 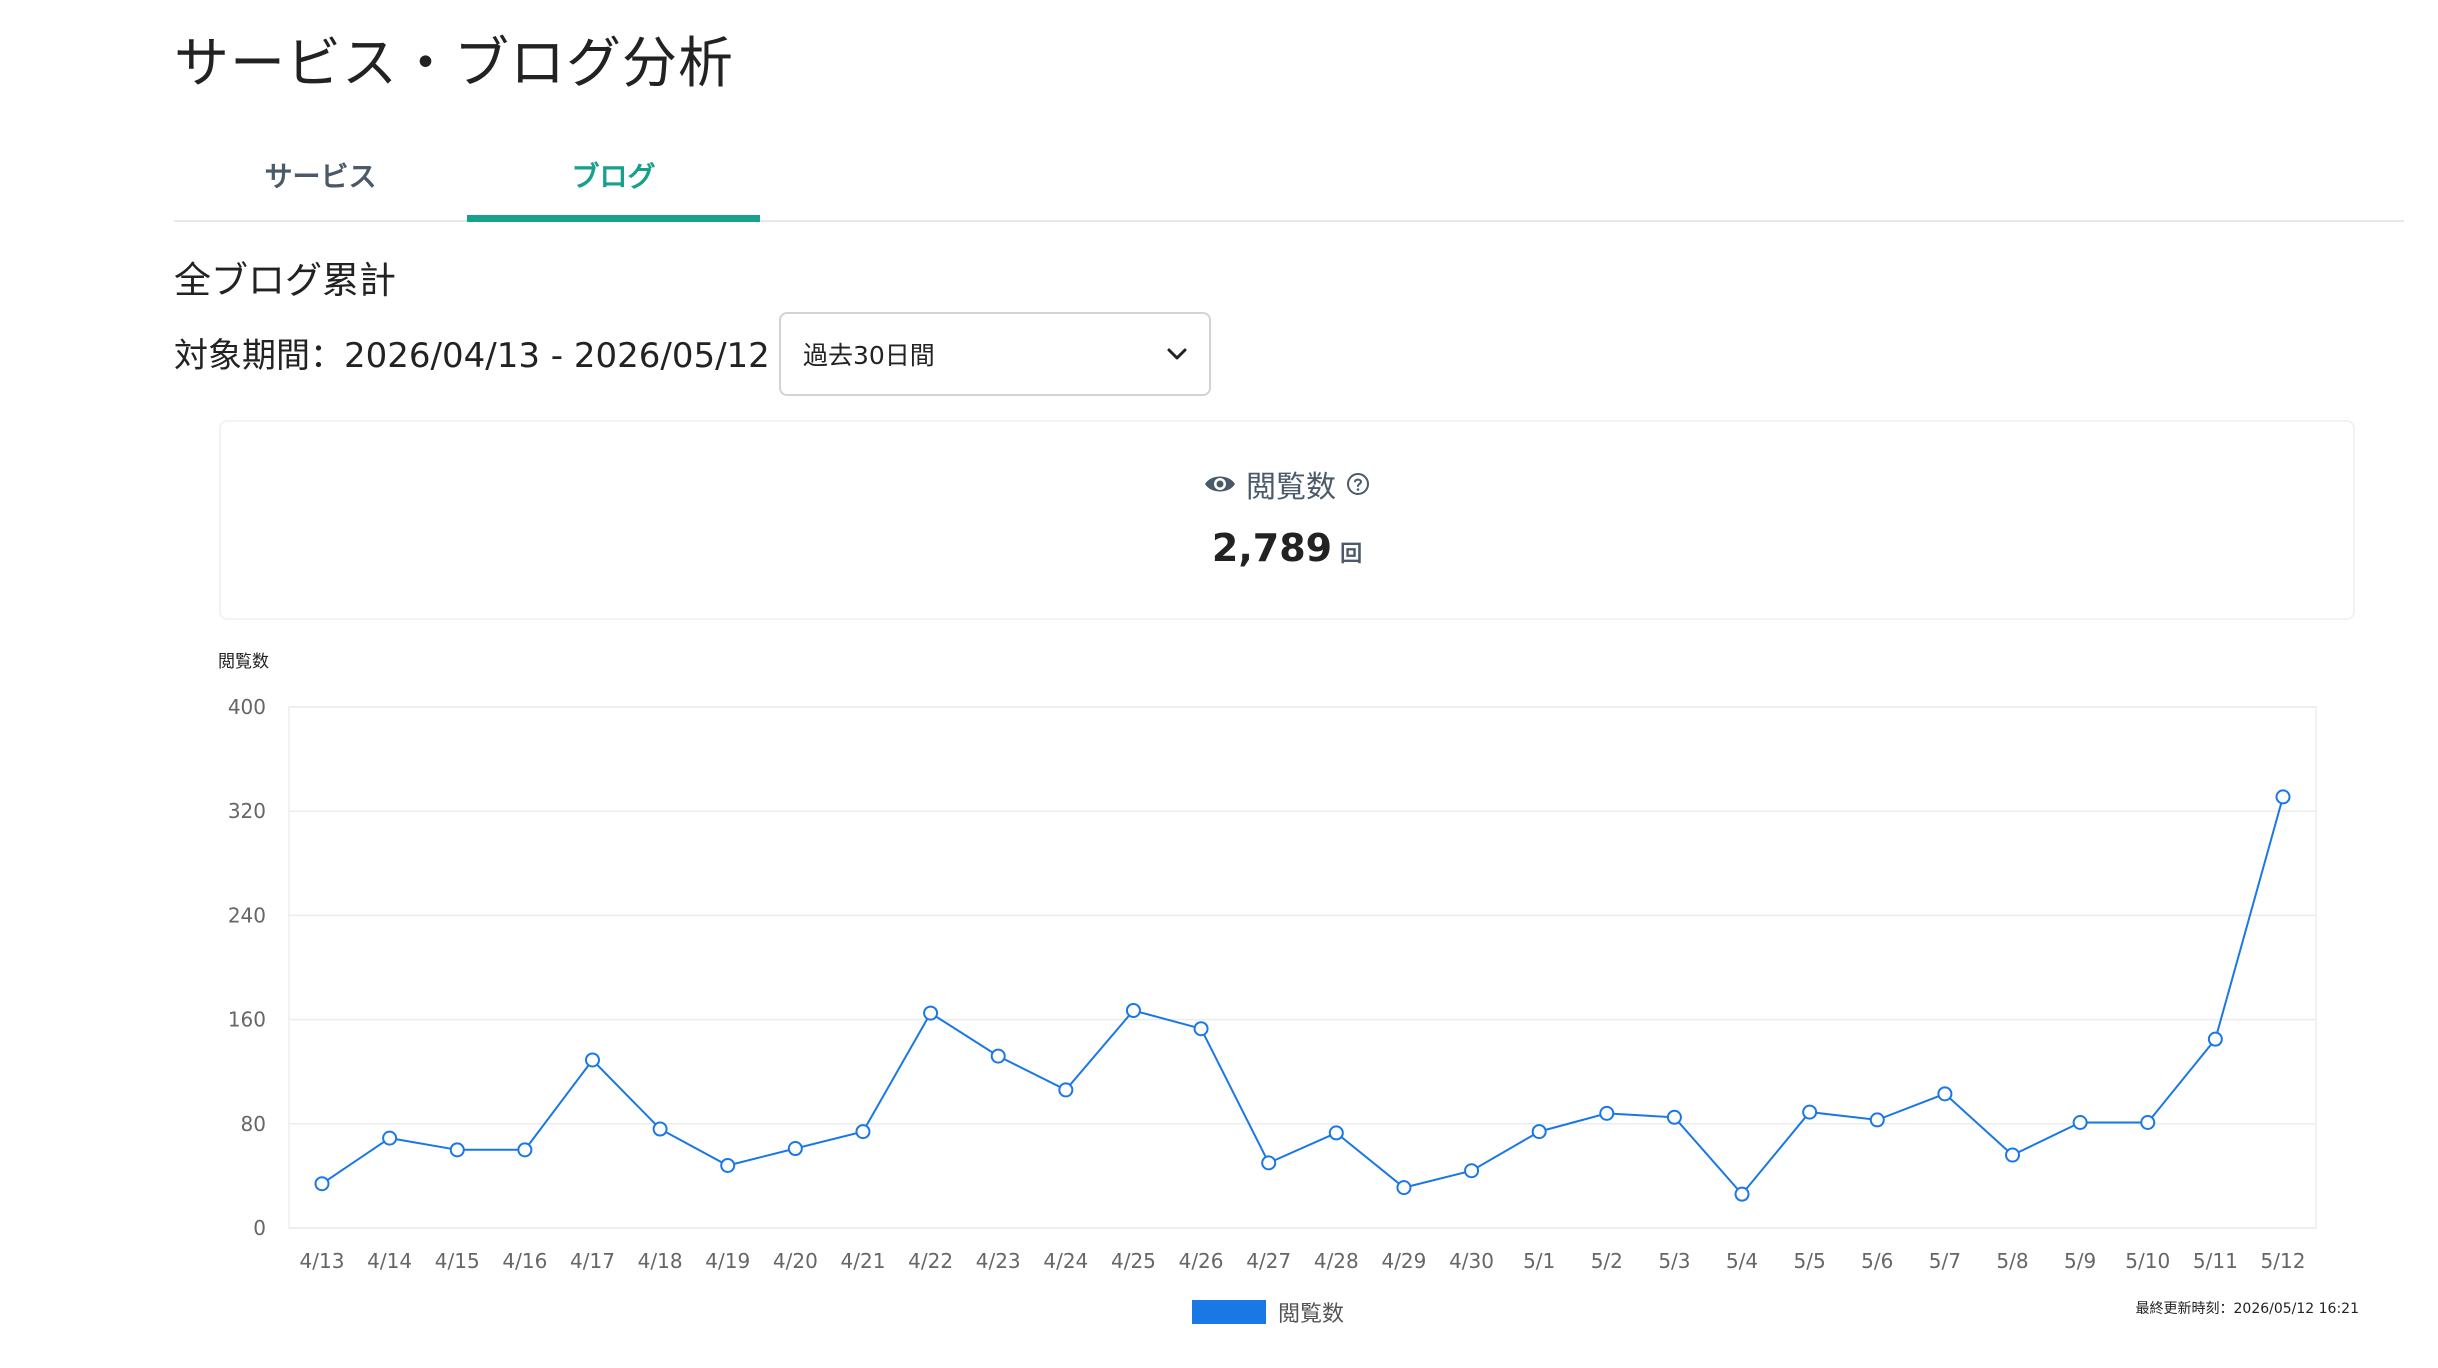 What do you see at coordinates (322, 1261) in the screenshot?
I see `x-tick-label: 4/13` at bounding box center [322, 1261].